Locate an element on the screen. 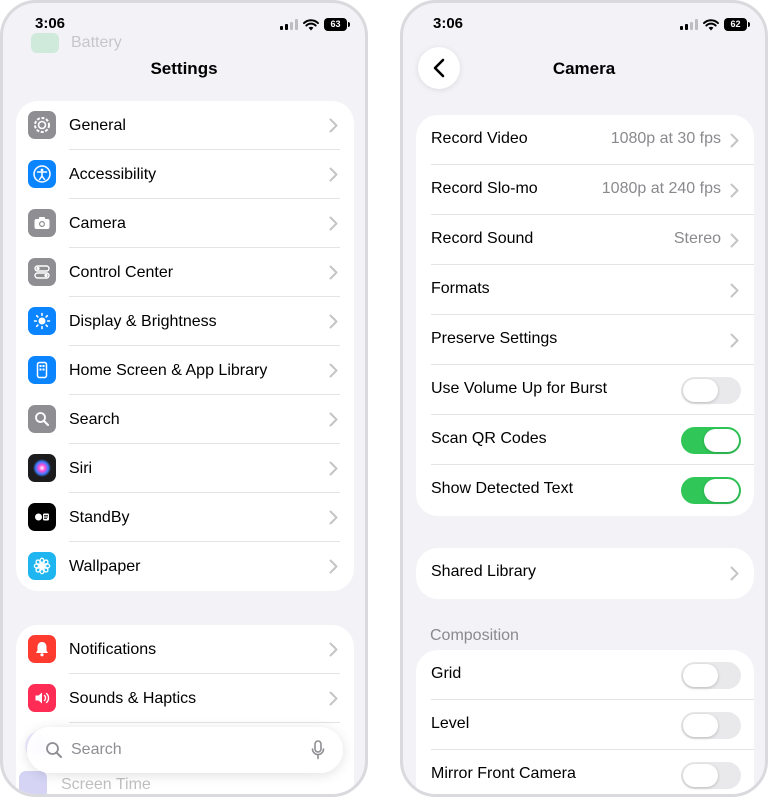  row-record-sound: Record Sound Stereo is located at coordinates (585, 240).